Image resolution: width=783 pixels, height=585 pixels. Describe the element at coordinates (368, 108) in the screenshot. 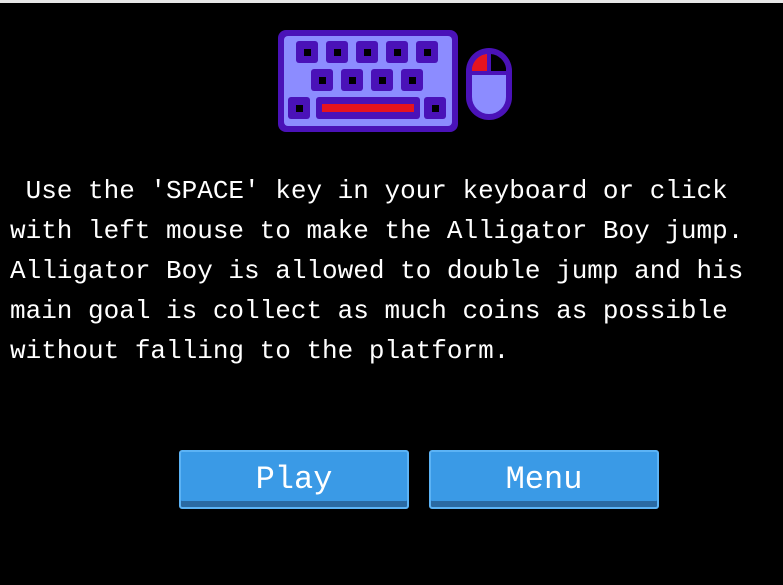

I see `space-bar-highlight` at that location.